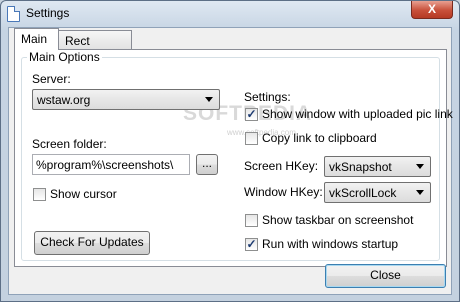 This screenshot has height=302, width=460. Describe the element at coordinates (385, 276) in the screenshot. I see `close-button: Close` at that location.